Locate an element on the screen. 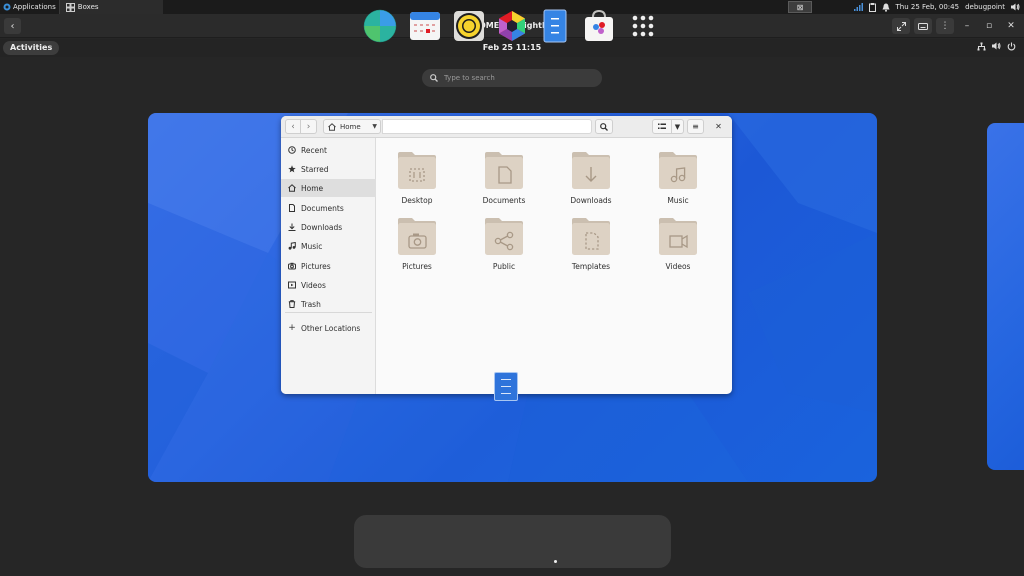 This screenshot has height=576, width=1024. sidebar-item-home: Home is located at coordinates (328, 188).